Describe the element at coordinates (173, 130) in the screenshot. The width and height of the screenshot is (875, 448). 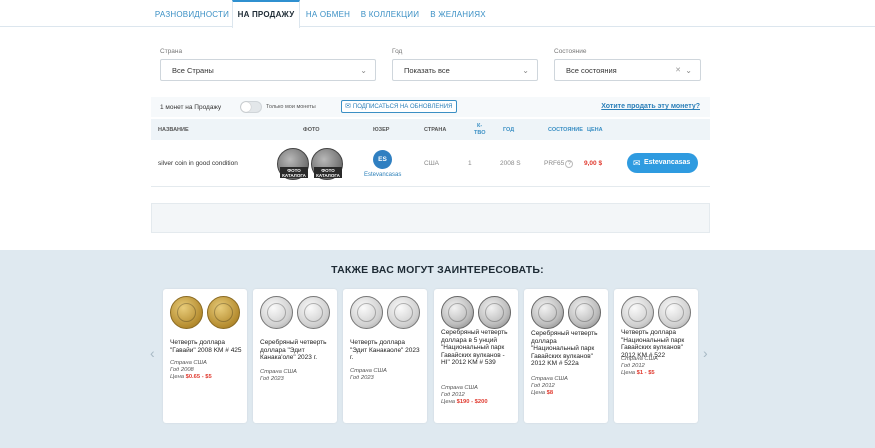
I see `col-name: НАЗВАНИЕ` at that location.